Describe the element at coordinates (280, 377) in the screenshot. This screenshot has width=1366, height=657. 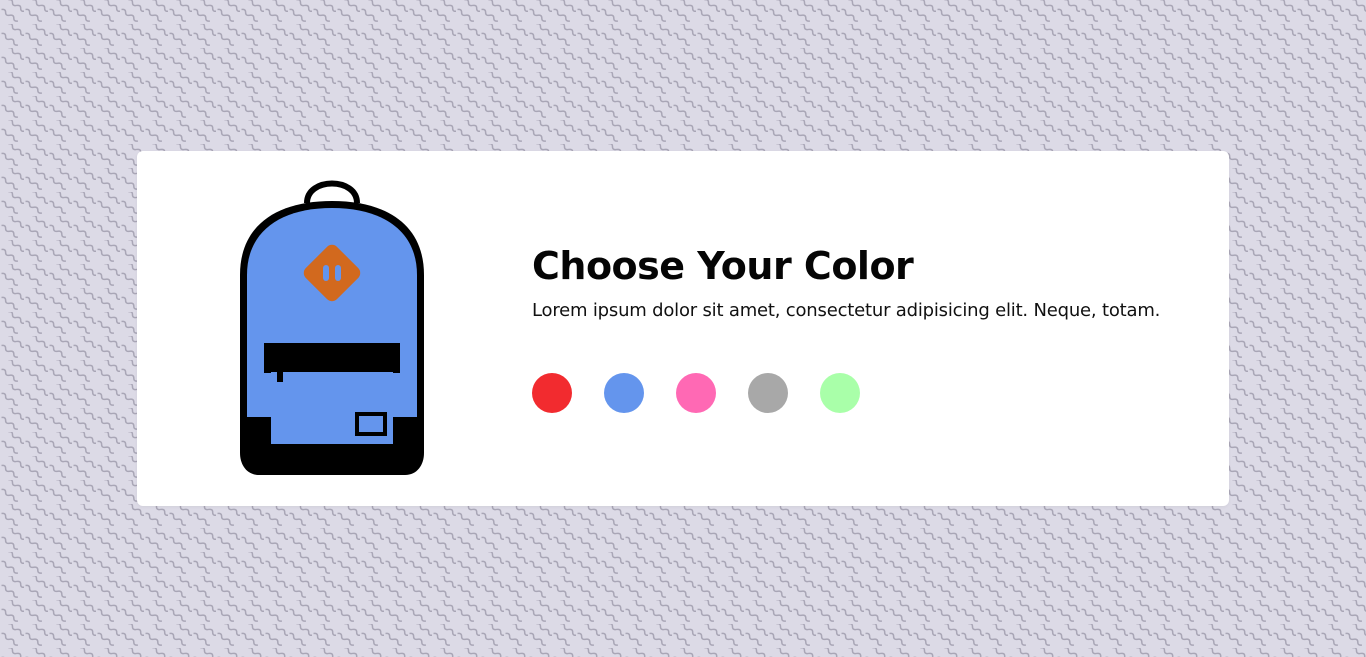
I see `backpack-zipper` at that location.